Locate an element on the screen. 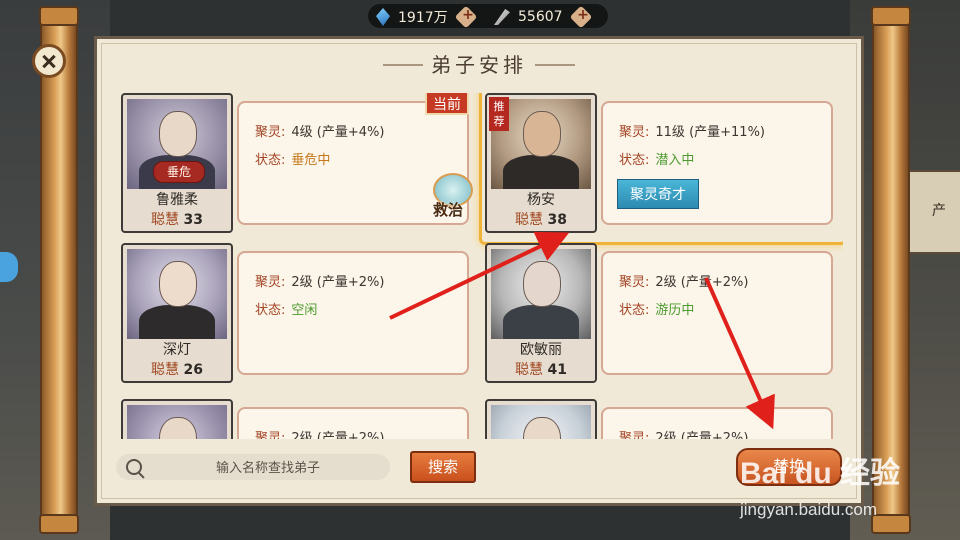 The image size is (960, 540). disciple-wisdom: 聪慧 38 is located at coordinates (541, 220).